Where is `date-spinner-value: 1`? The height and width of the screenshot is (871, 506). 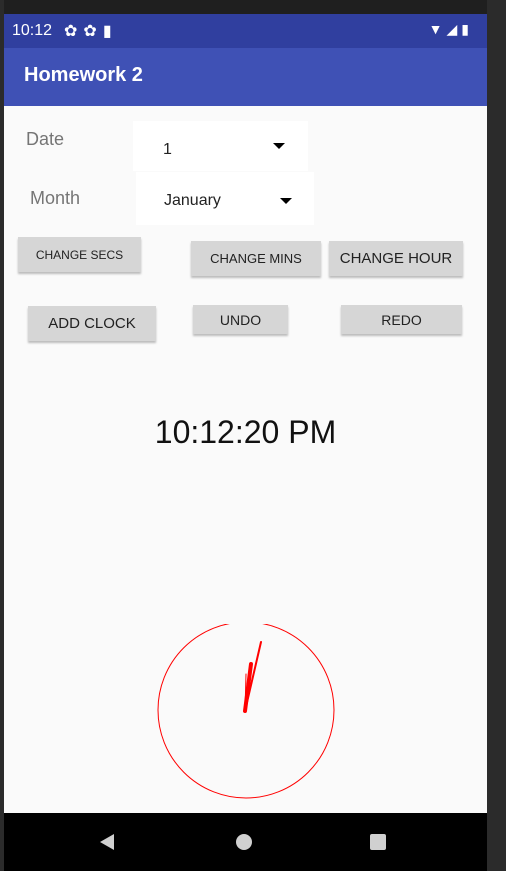 date-spinner-value: 1 is located at coordinates (167, 149).